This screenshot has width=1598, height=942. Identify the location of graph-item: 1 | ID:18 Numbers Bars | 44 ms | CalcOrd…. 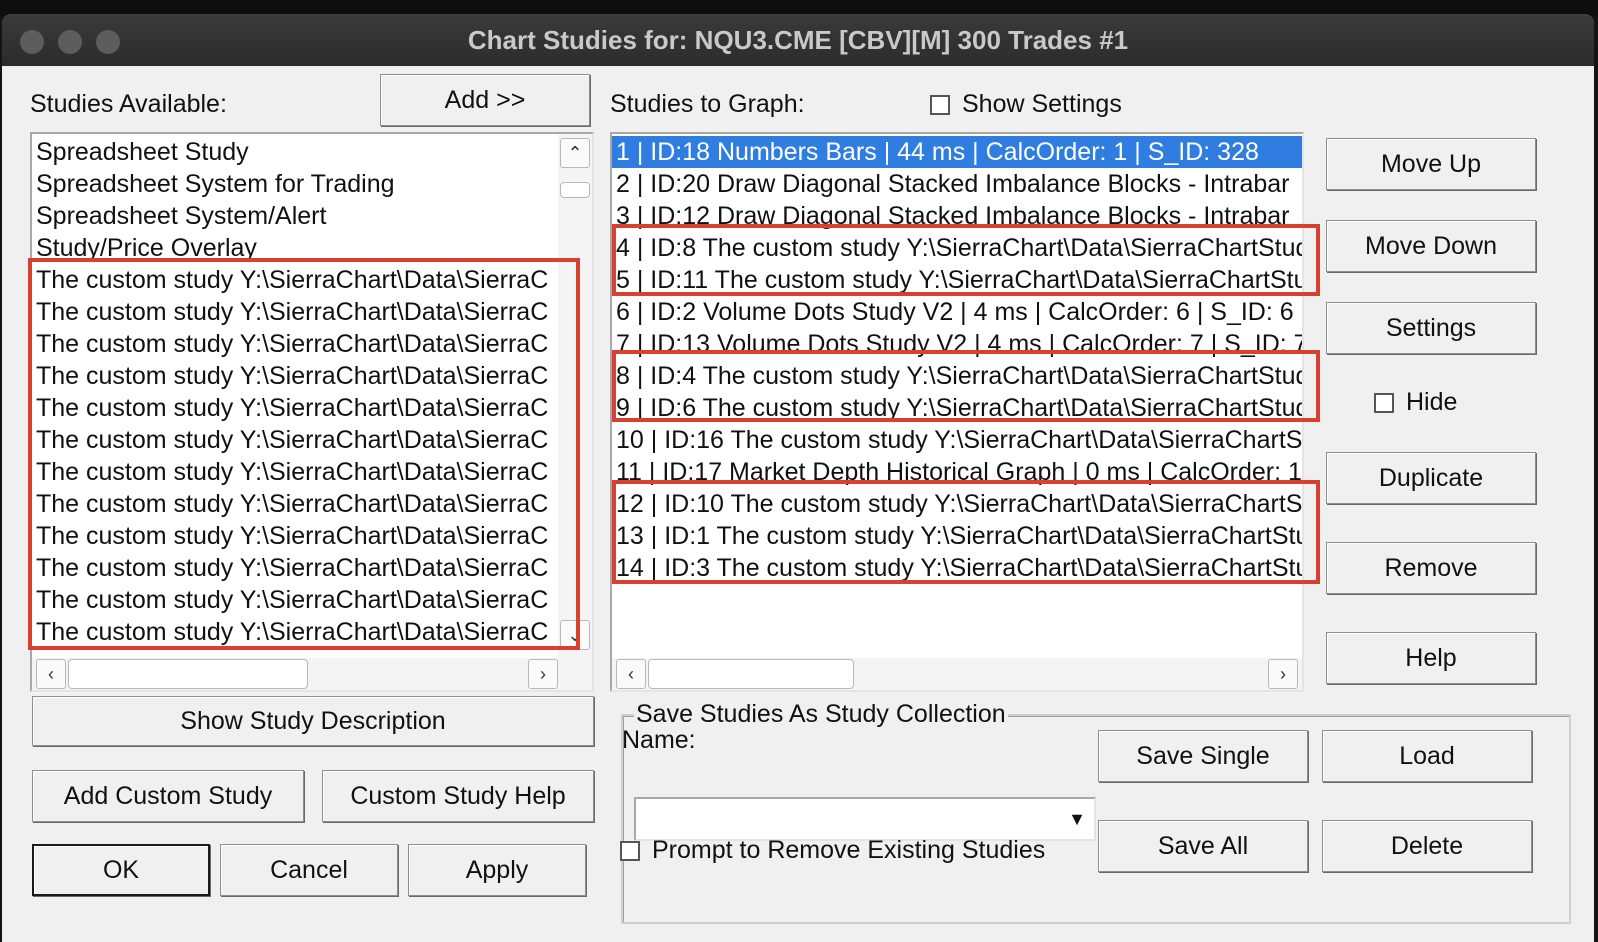
(957, 152).